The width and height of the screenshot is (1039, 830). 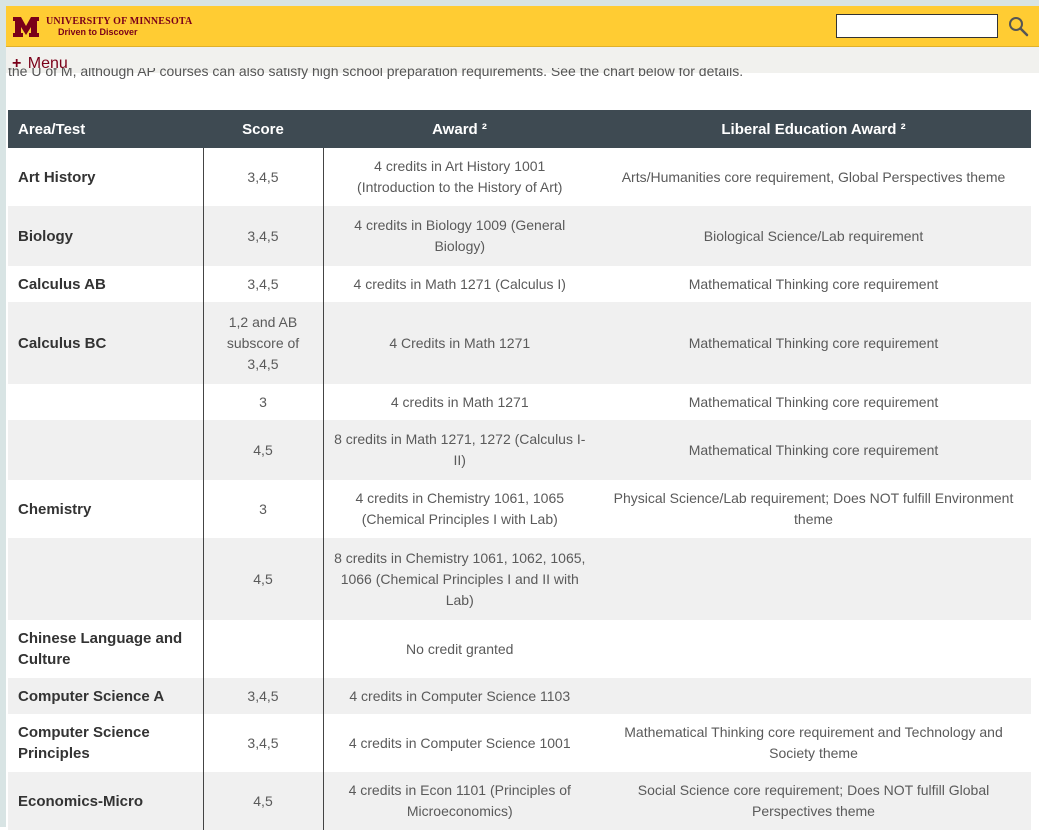 What do you see at coordinates (459, 129) in the screenshot?
I see `column-header-award: Award ²` at bounding box center [459, 129].